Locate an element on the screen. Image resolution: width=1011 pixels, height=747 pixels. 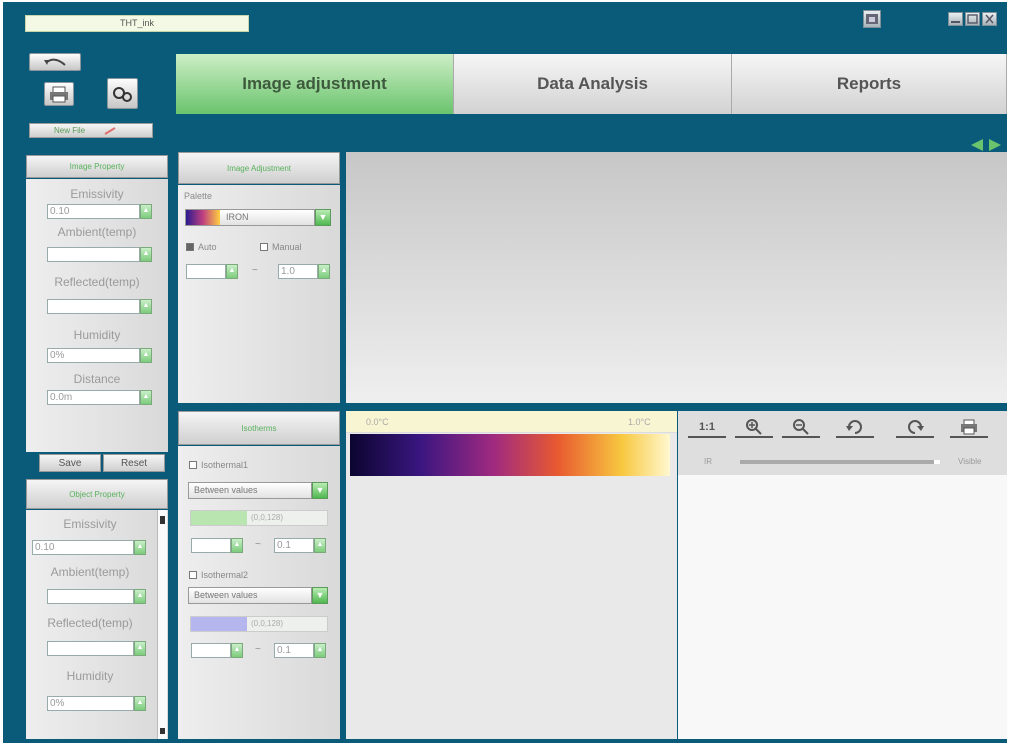
ip-reflected-label: Reflected(temp) is located at coordinates (97, 282).